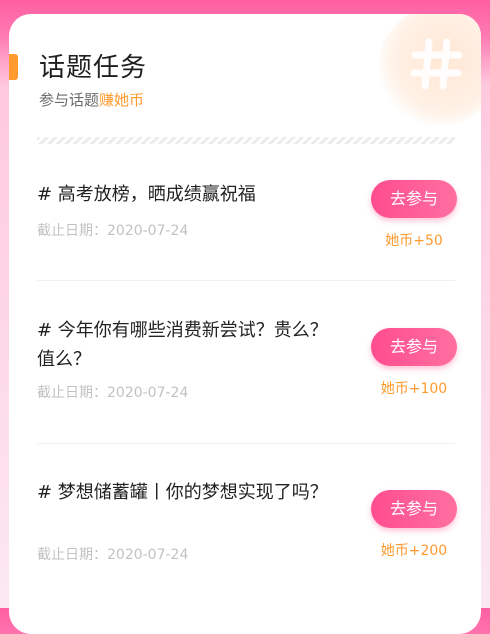 The image size is (490, 634). Describe the element at coordinates (436, 64) in the screenshot. I see `hash-icon` at that location.